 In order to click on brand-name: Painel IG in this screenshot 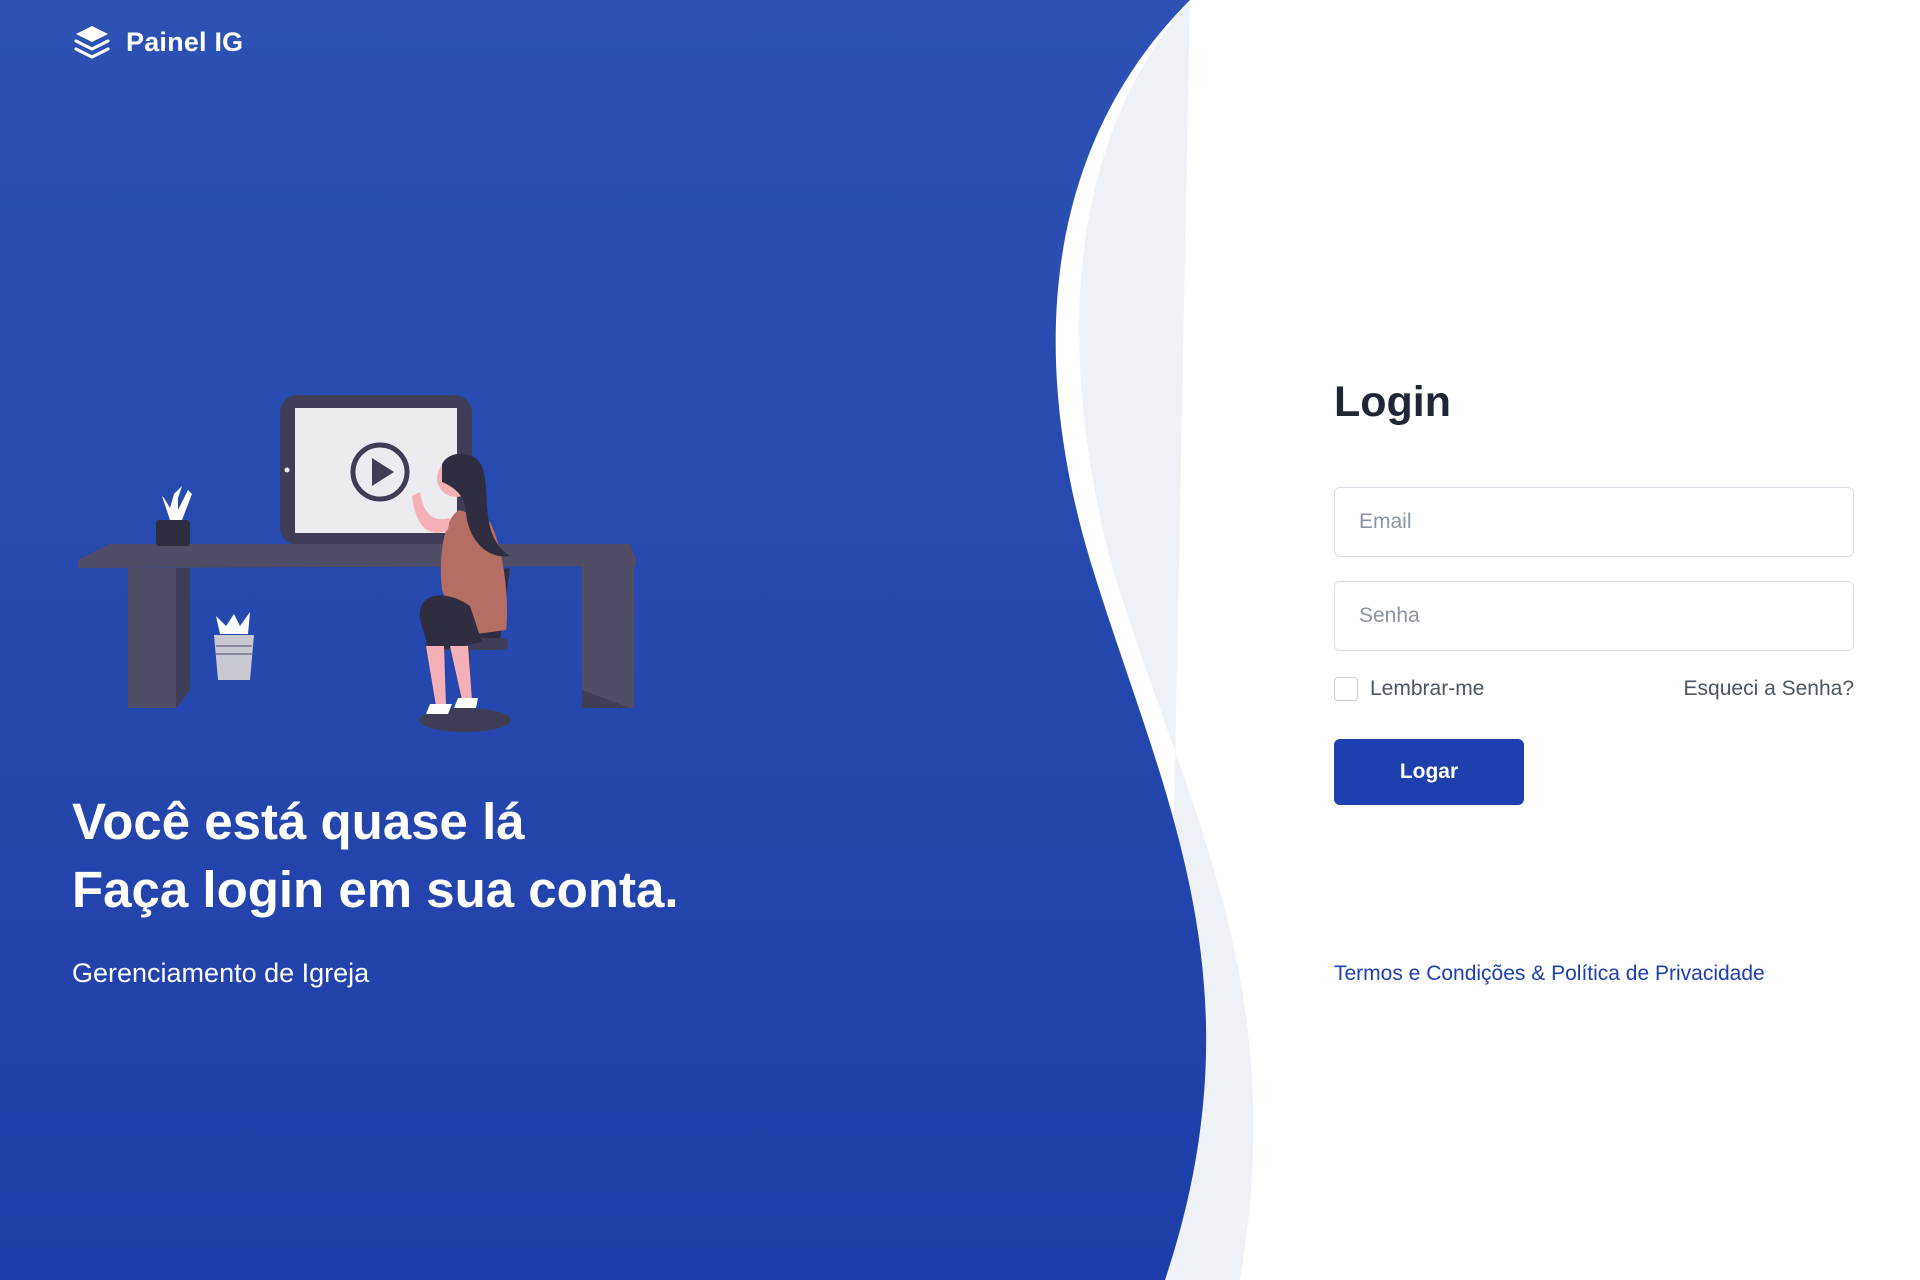, I will do `click(185, 41)`.